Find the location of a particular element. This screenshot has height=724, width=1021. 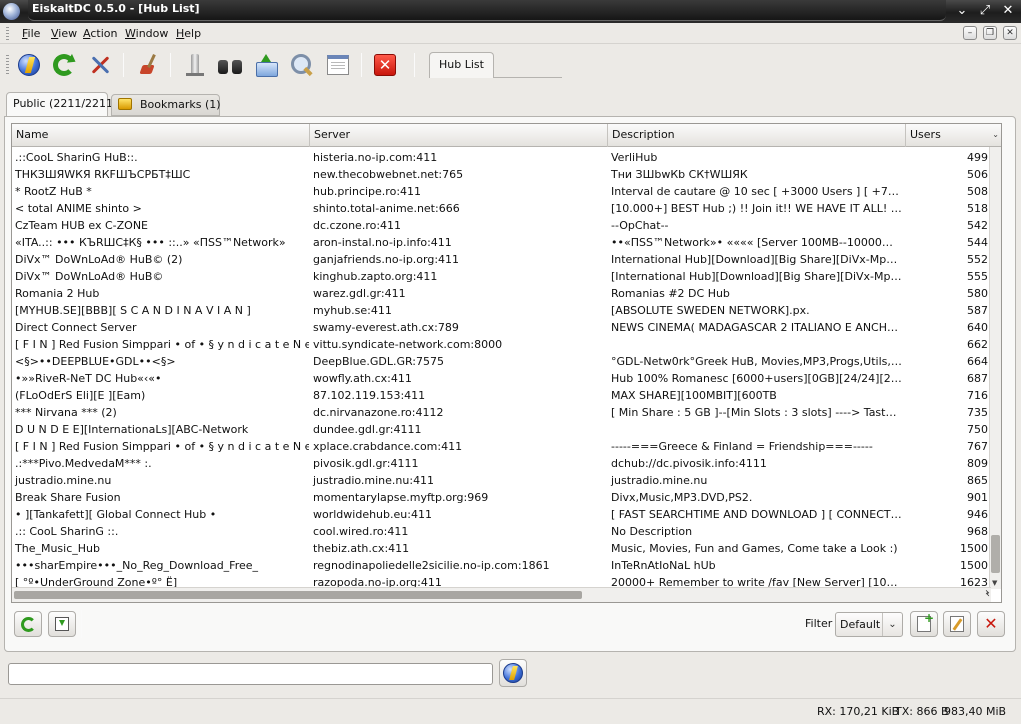

settings-button is located at coordinates (100, 65).